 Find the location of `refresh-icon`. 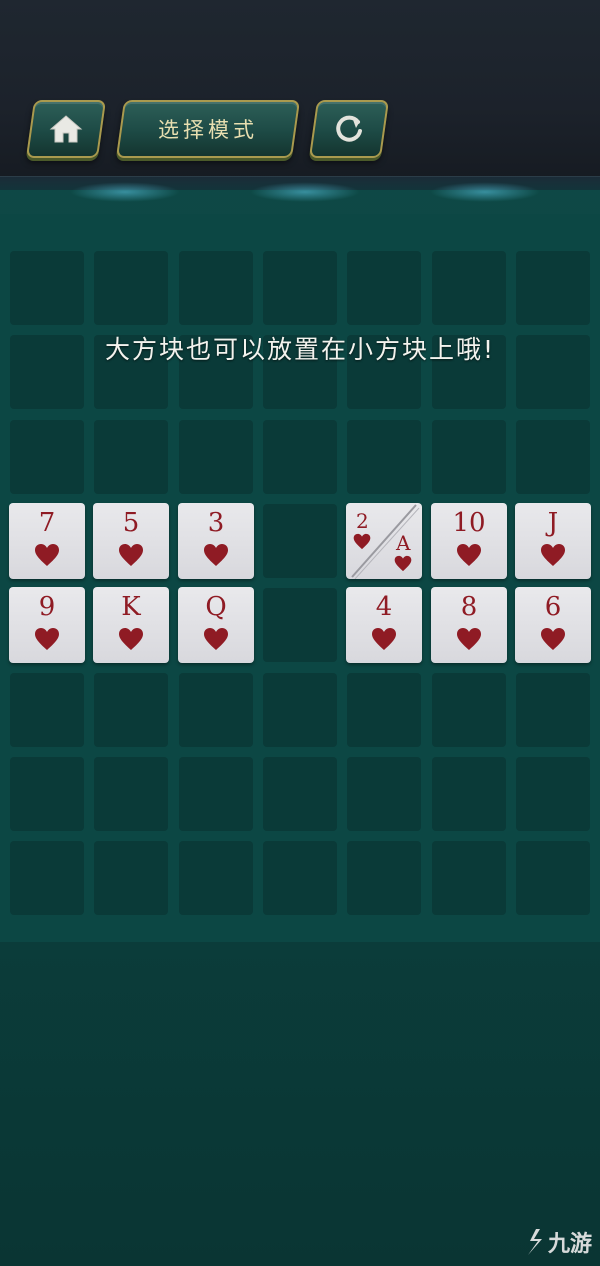

refresh-icon is located at coordinates (349, 128).